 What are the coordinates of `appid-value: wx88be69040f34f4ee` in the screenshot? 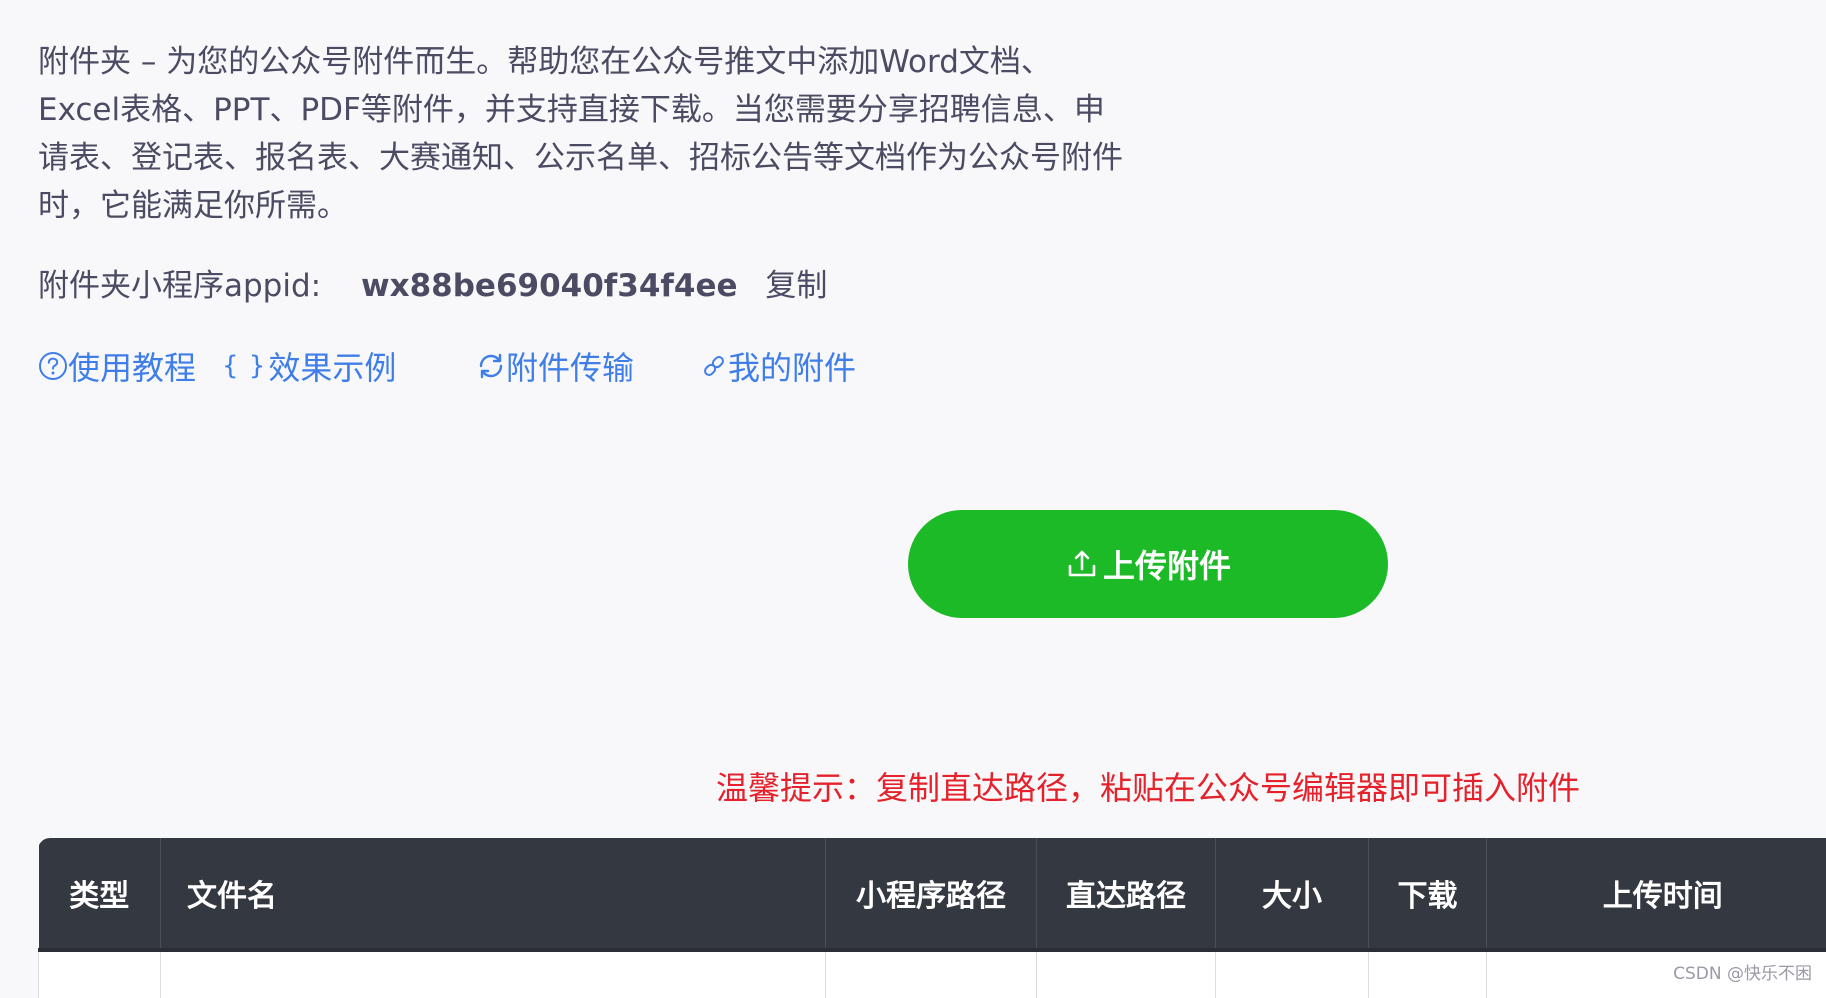 It's located at (549, 286).